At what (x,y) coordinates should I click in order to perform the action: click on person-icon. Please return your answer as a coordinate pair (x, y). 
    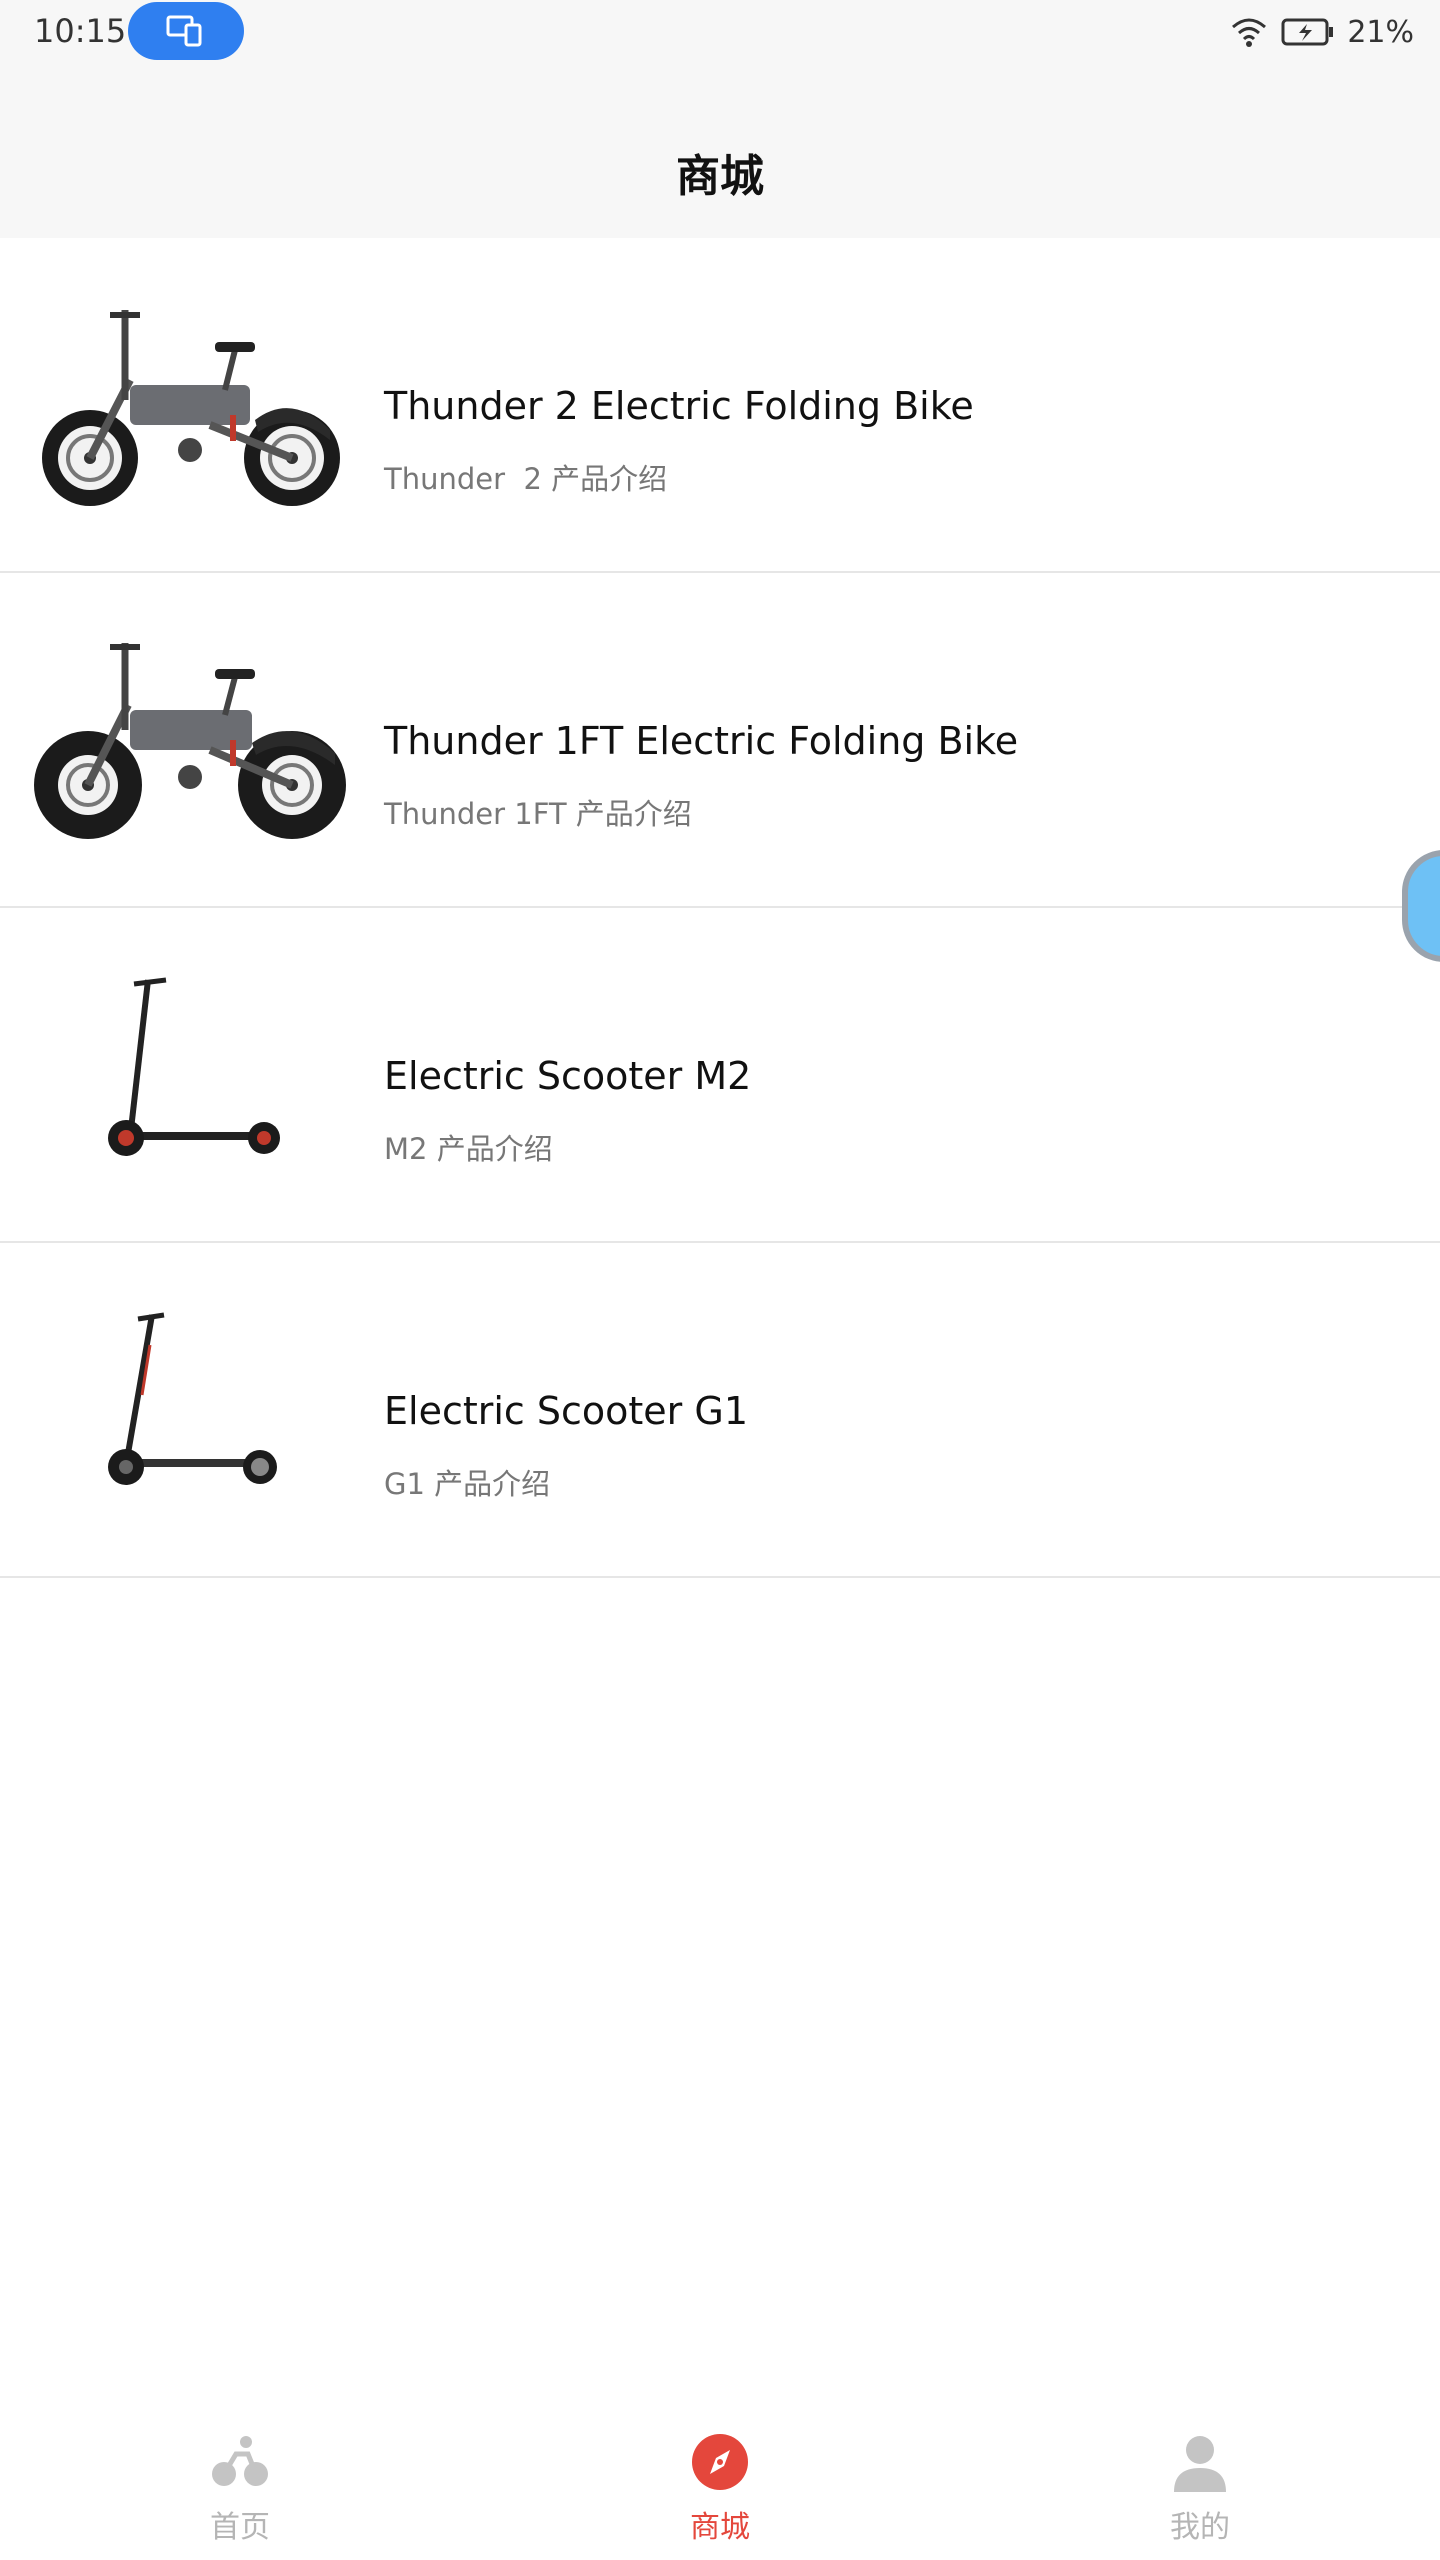
    Looking at the image, I should click on (1200, 2464).